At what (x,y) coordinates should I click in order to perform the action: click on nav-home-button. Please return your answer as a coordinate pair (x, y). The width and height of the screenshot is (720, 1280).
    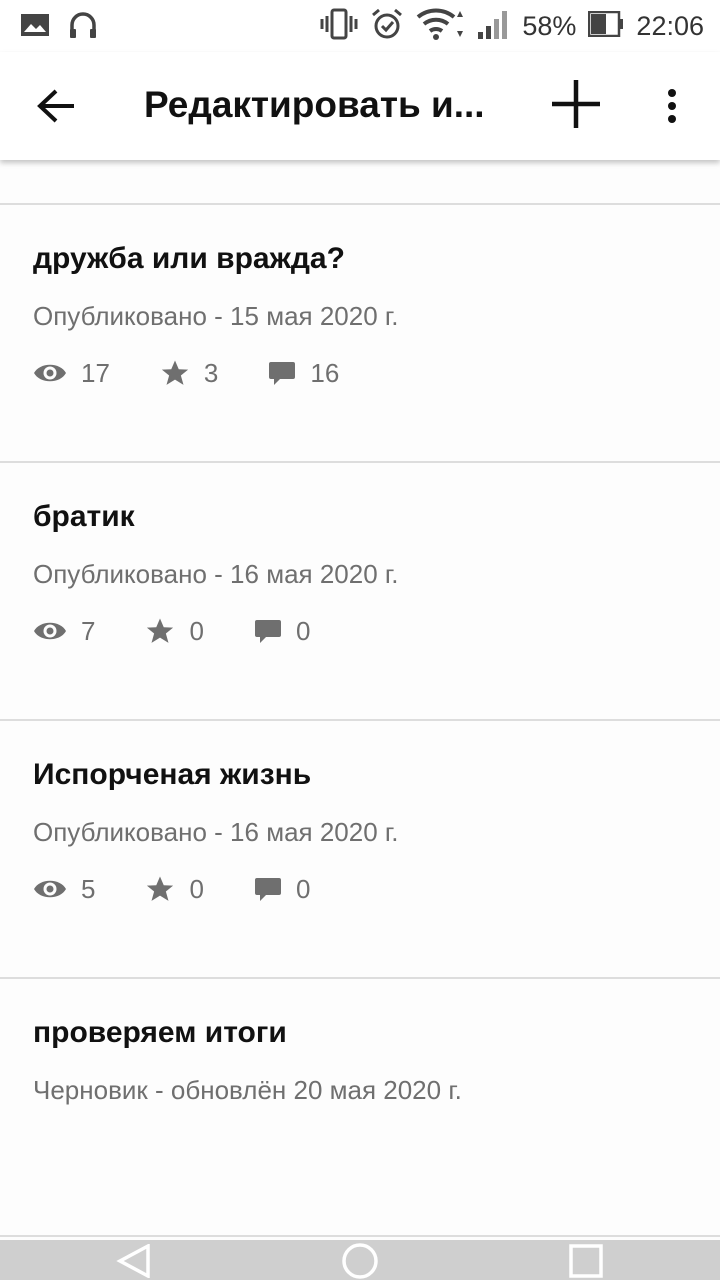
    Looking at the image, I should click on (360, 1261).